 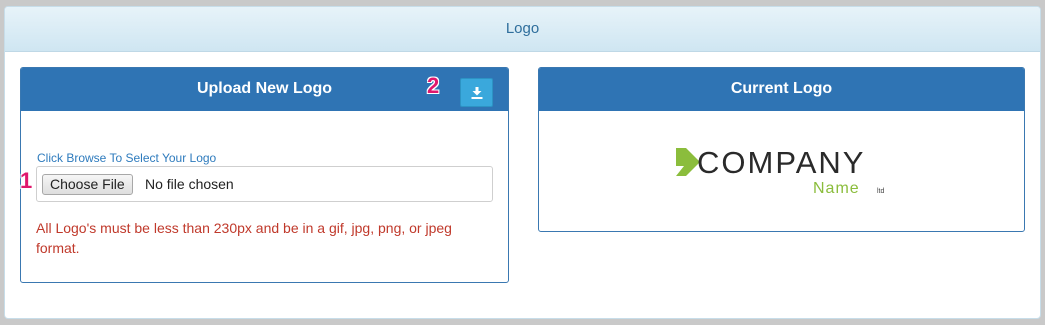 What do you see at coordinates (87, 184) in the screenshot?
I see `choose-file-button: Choose File` at bounding box center [87, 184].